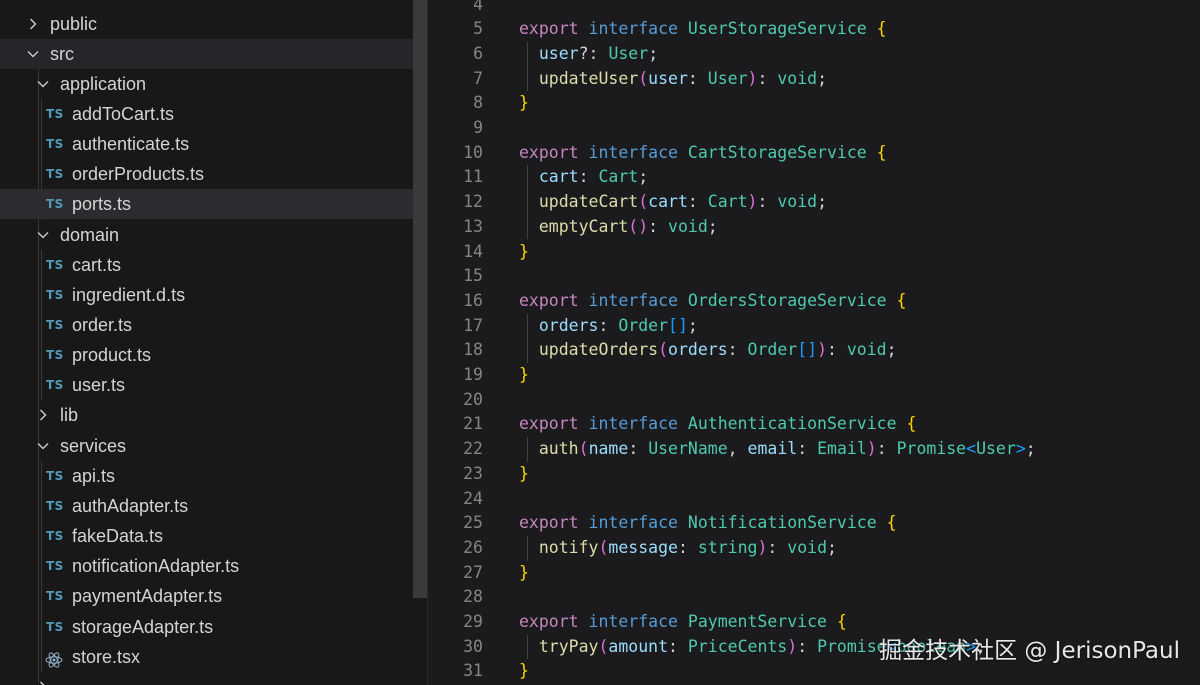  Describe the element at coordinates (213, 265) in the screenshot. I see `tree-file-cart-ts: TS cart.ts` at that location.